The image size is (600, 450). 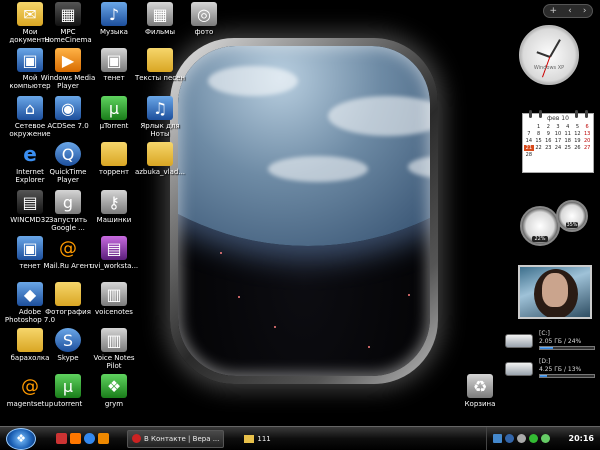 I want to click on drive-d-fill, so click(x=544, y=376).